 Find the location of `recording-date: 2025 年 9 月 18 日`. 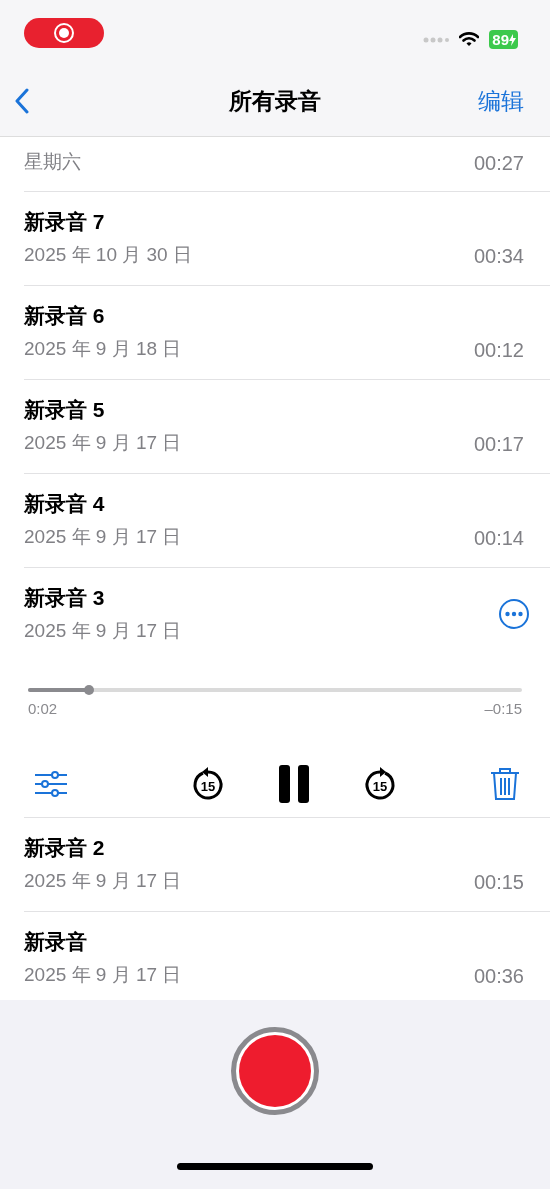

recording-date: 2025 年 9 月 18 日 is located at coordinates (103, 349).